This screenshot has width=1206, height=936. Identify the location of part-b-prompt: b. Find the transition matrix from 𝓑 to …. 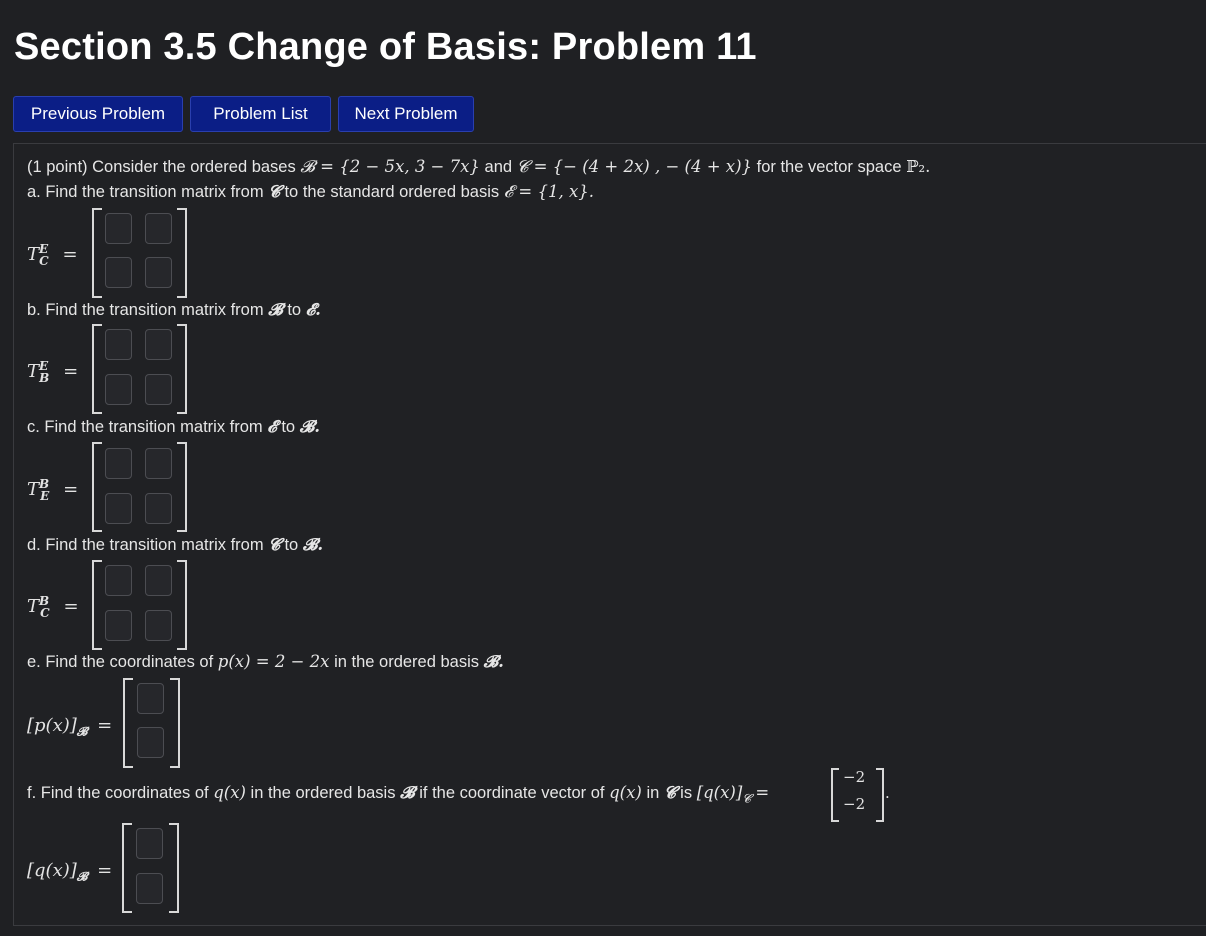
(174, 309).